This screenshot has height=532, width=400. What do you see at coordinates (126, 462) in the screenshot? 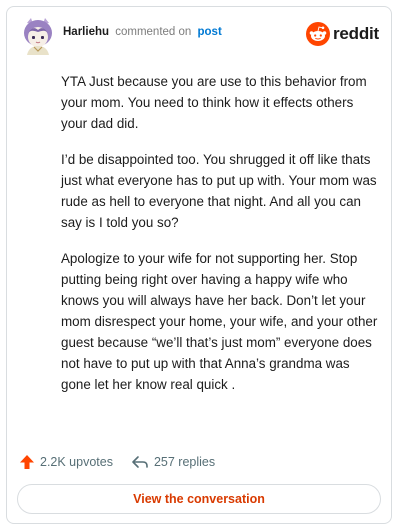
I see `comment-footer: 2.2K upvotes 257 replies` at bounding box center [126, 462].